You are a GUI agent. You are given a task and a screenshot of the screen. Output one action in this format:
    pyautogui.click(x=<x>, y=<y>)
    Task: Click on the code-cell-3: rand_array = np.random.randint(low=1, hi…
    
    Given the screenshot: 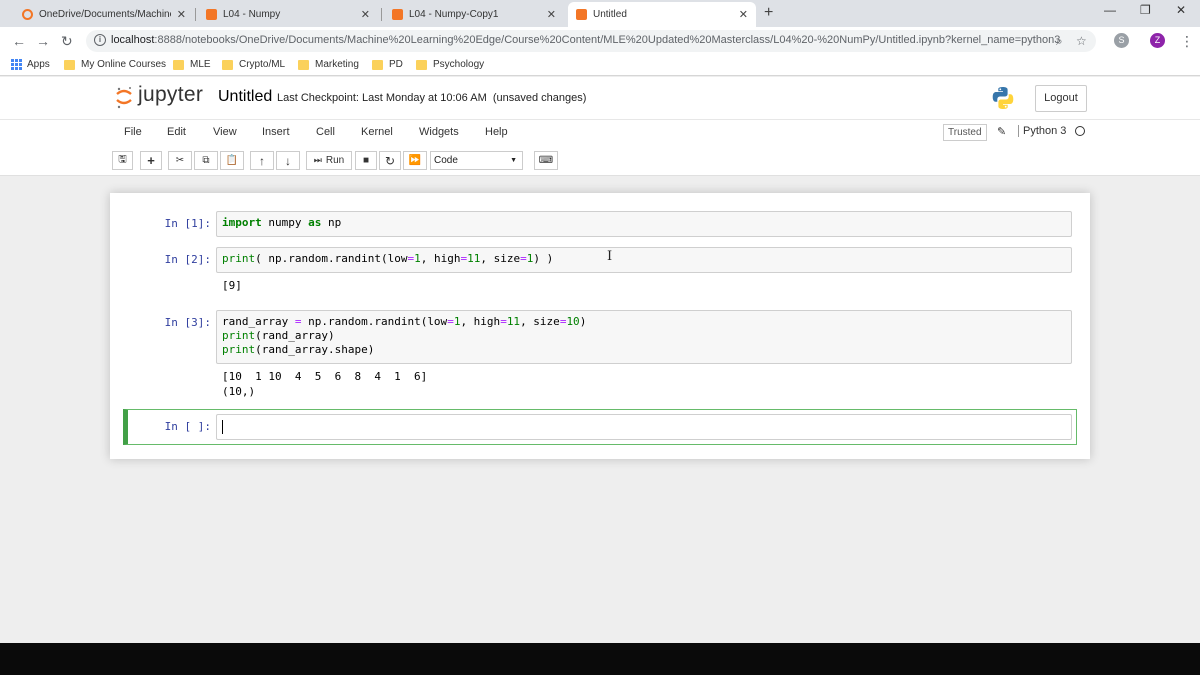 What is the action you would take?
    pyautogui.click(x=644, y=337)
    